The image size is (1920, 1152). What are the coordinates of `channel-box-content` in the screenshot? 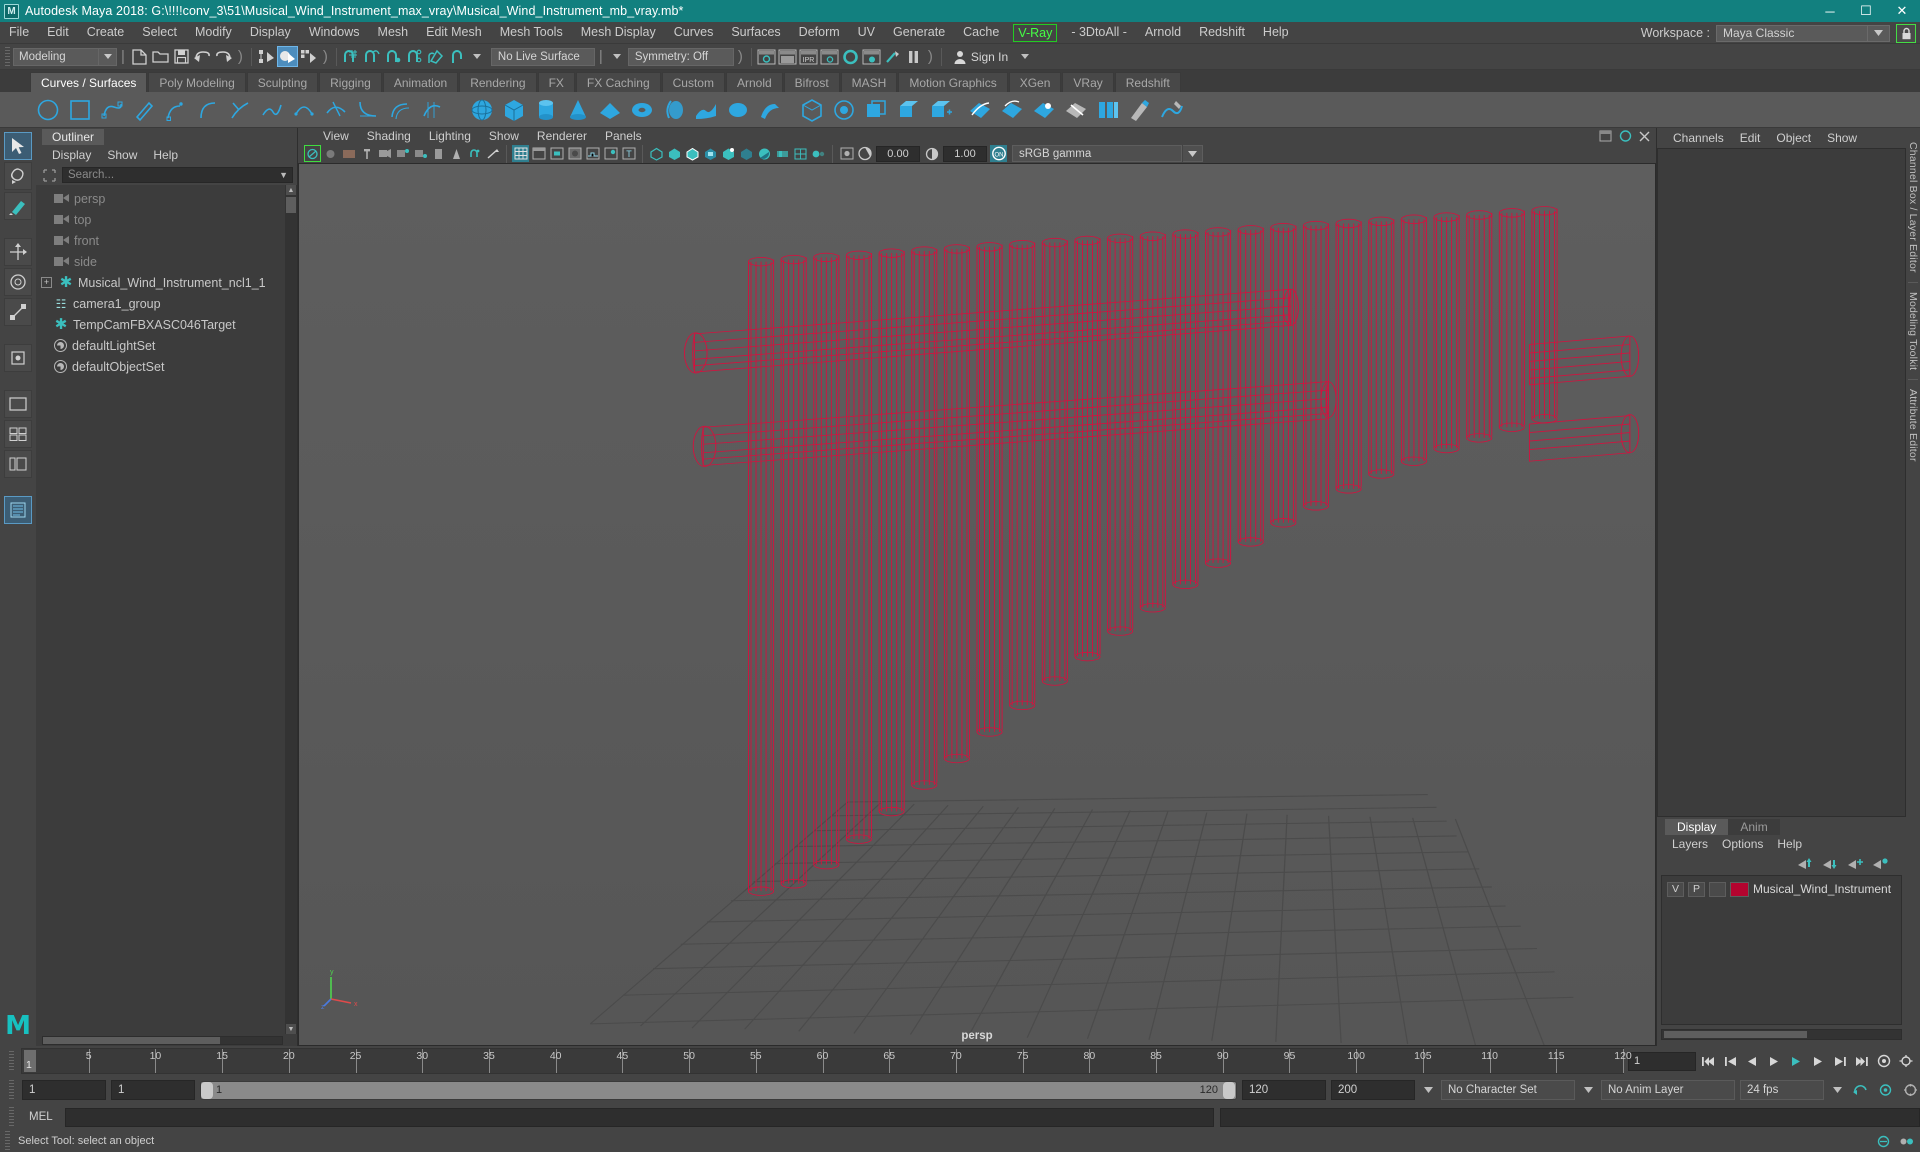 It's located at (1781, 482).